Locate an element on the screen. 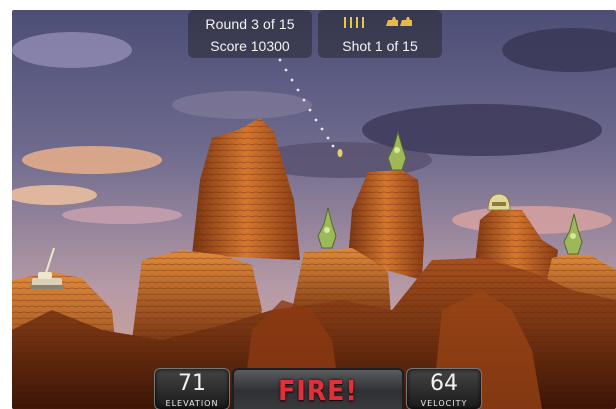 The height and width of the screenshot is (409, 616). fire-button: FIRE! is located at coordinates (318, 388).